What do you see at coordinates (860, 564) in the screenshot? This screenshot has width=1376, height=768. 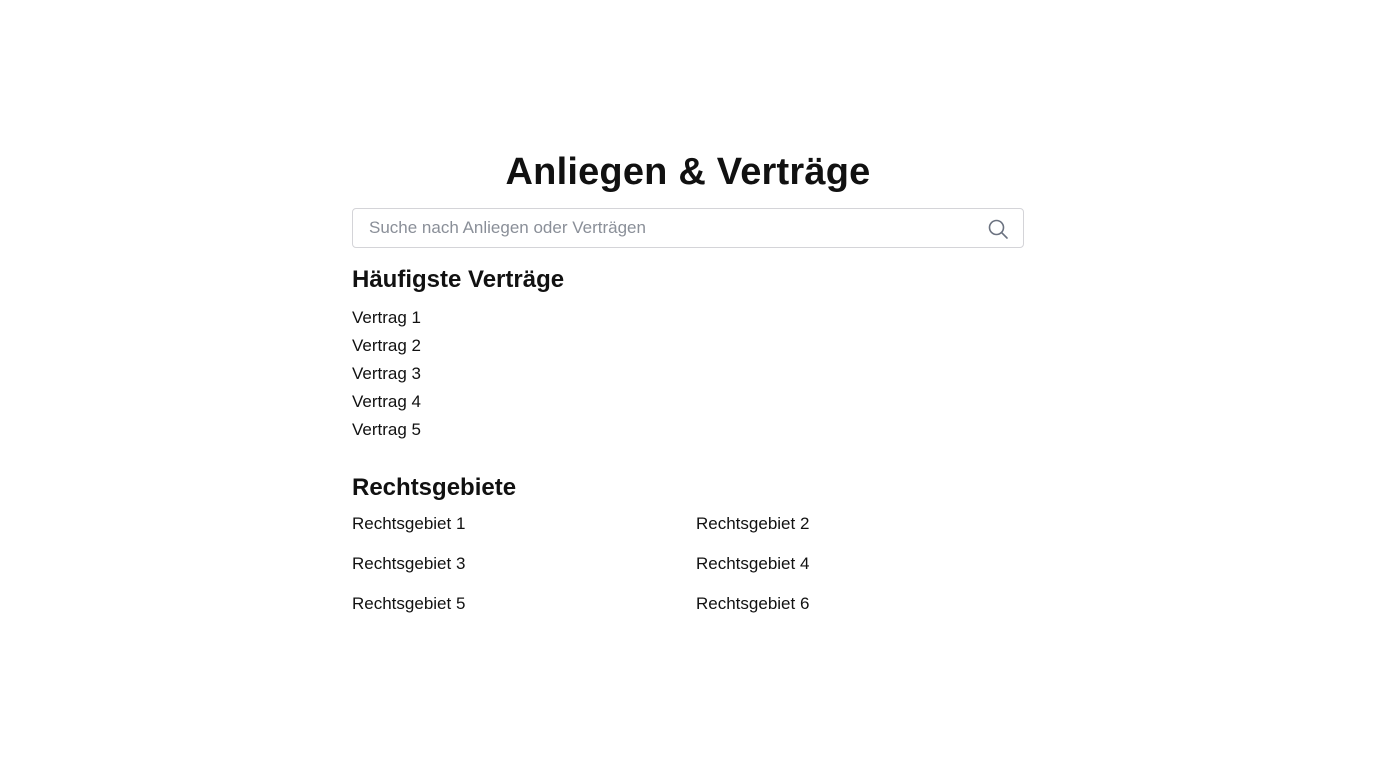 I see `legal-area-link-4: Rechtsgebiet 4` at bounding box center [860, 564].